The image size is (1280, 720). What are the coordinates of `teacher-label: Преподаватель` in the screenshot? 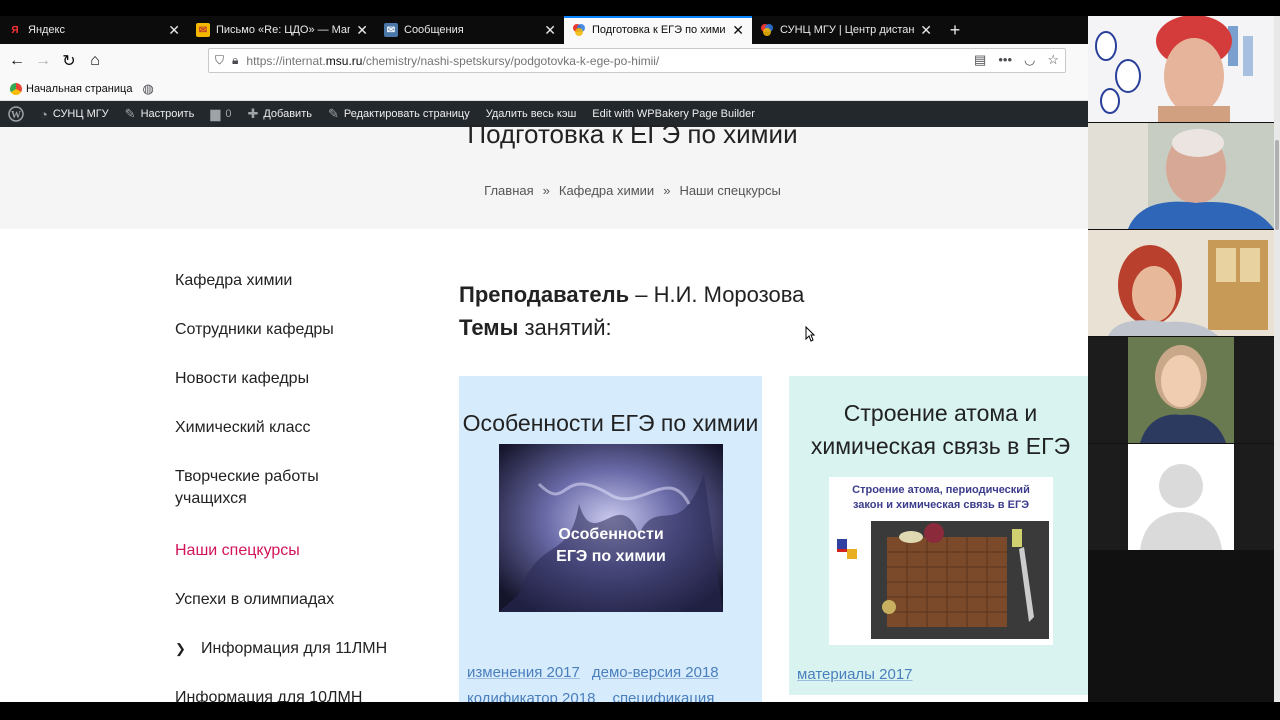 It's located at (544, 294).